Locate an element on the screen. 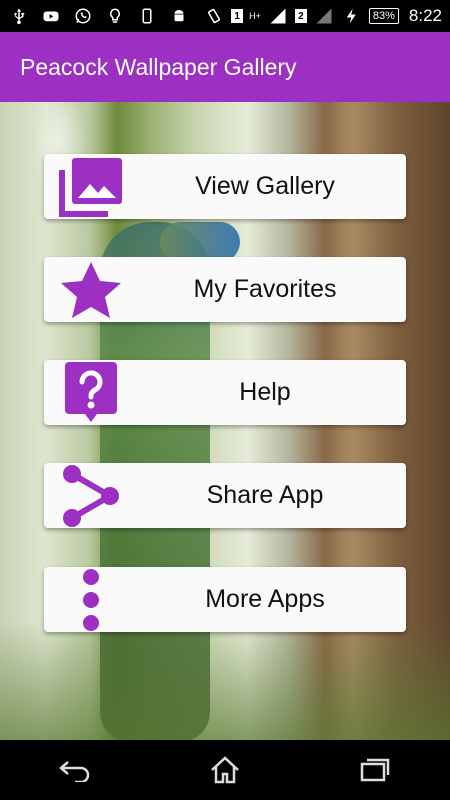 The height and width of the screenshot is (800, 450). clock: 8:22 is located at coordinates (425, 15).